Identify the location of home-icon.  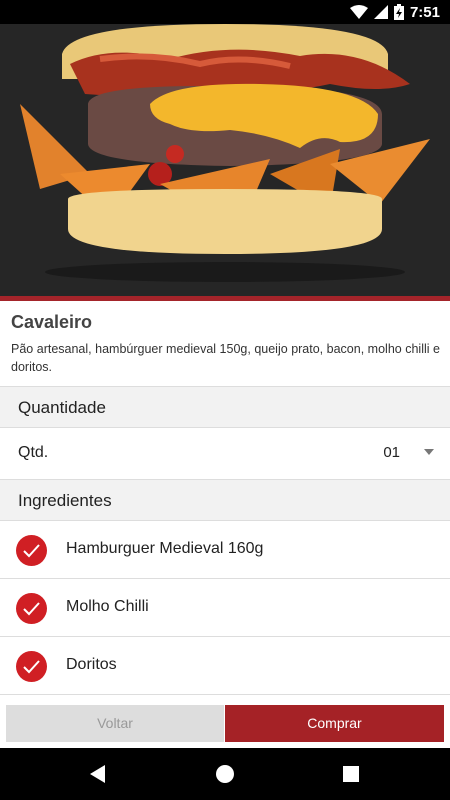
(225, 774).